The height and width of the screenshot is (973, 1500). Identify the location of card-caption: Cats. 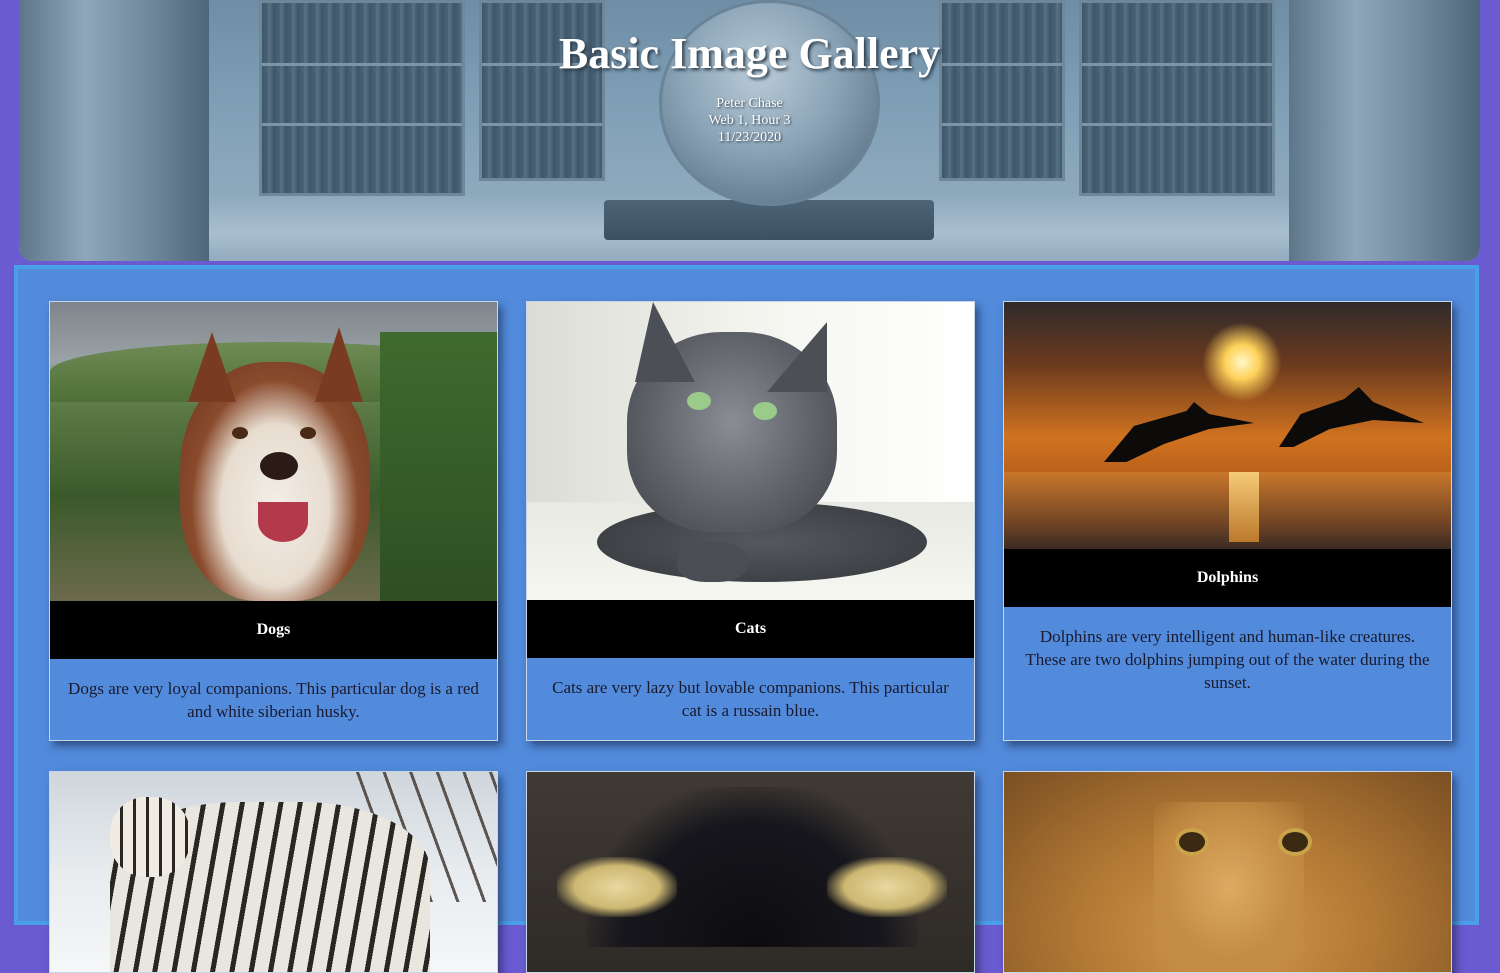
(750, 629).